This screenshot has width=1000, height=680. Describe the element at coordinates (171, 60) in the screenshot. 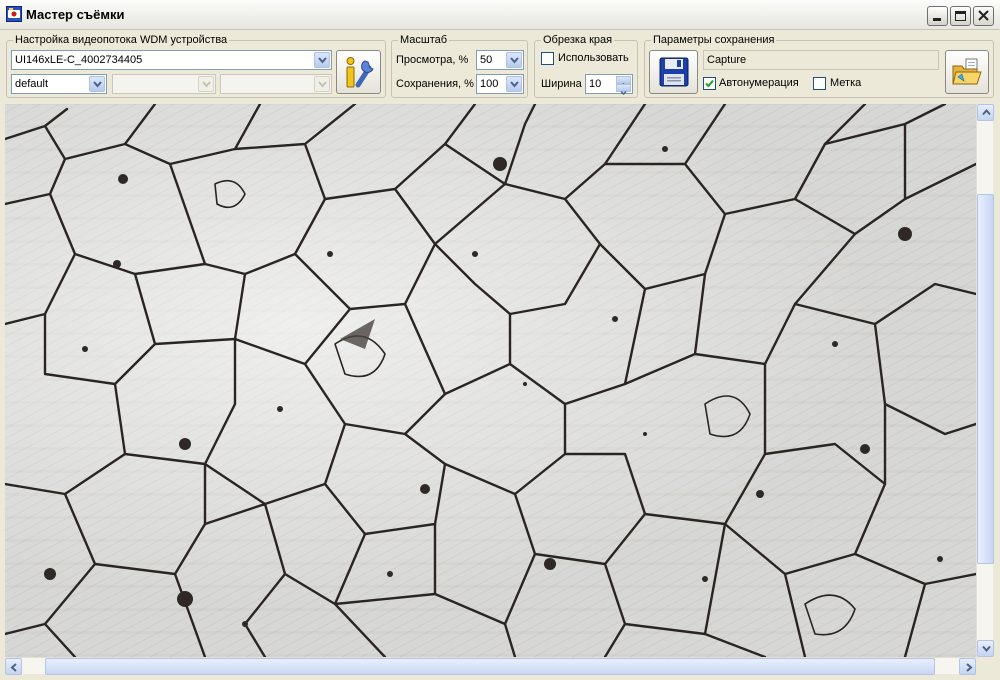

I see `device-combo: UI146xLE-C_4002734405` at that location.